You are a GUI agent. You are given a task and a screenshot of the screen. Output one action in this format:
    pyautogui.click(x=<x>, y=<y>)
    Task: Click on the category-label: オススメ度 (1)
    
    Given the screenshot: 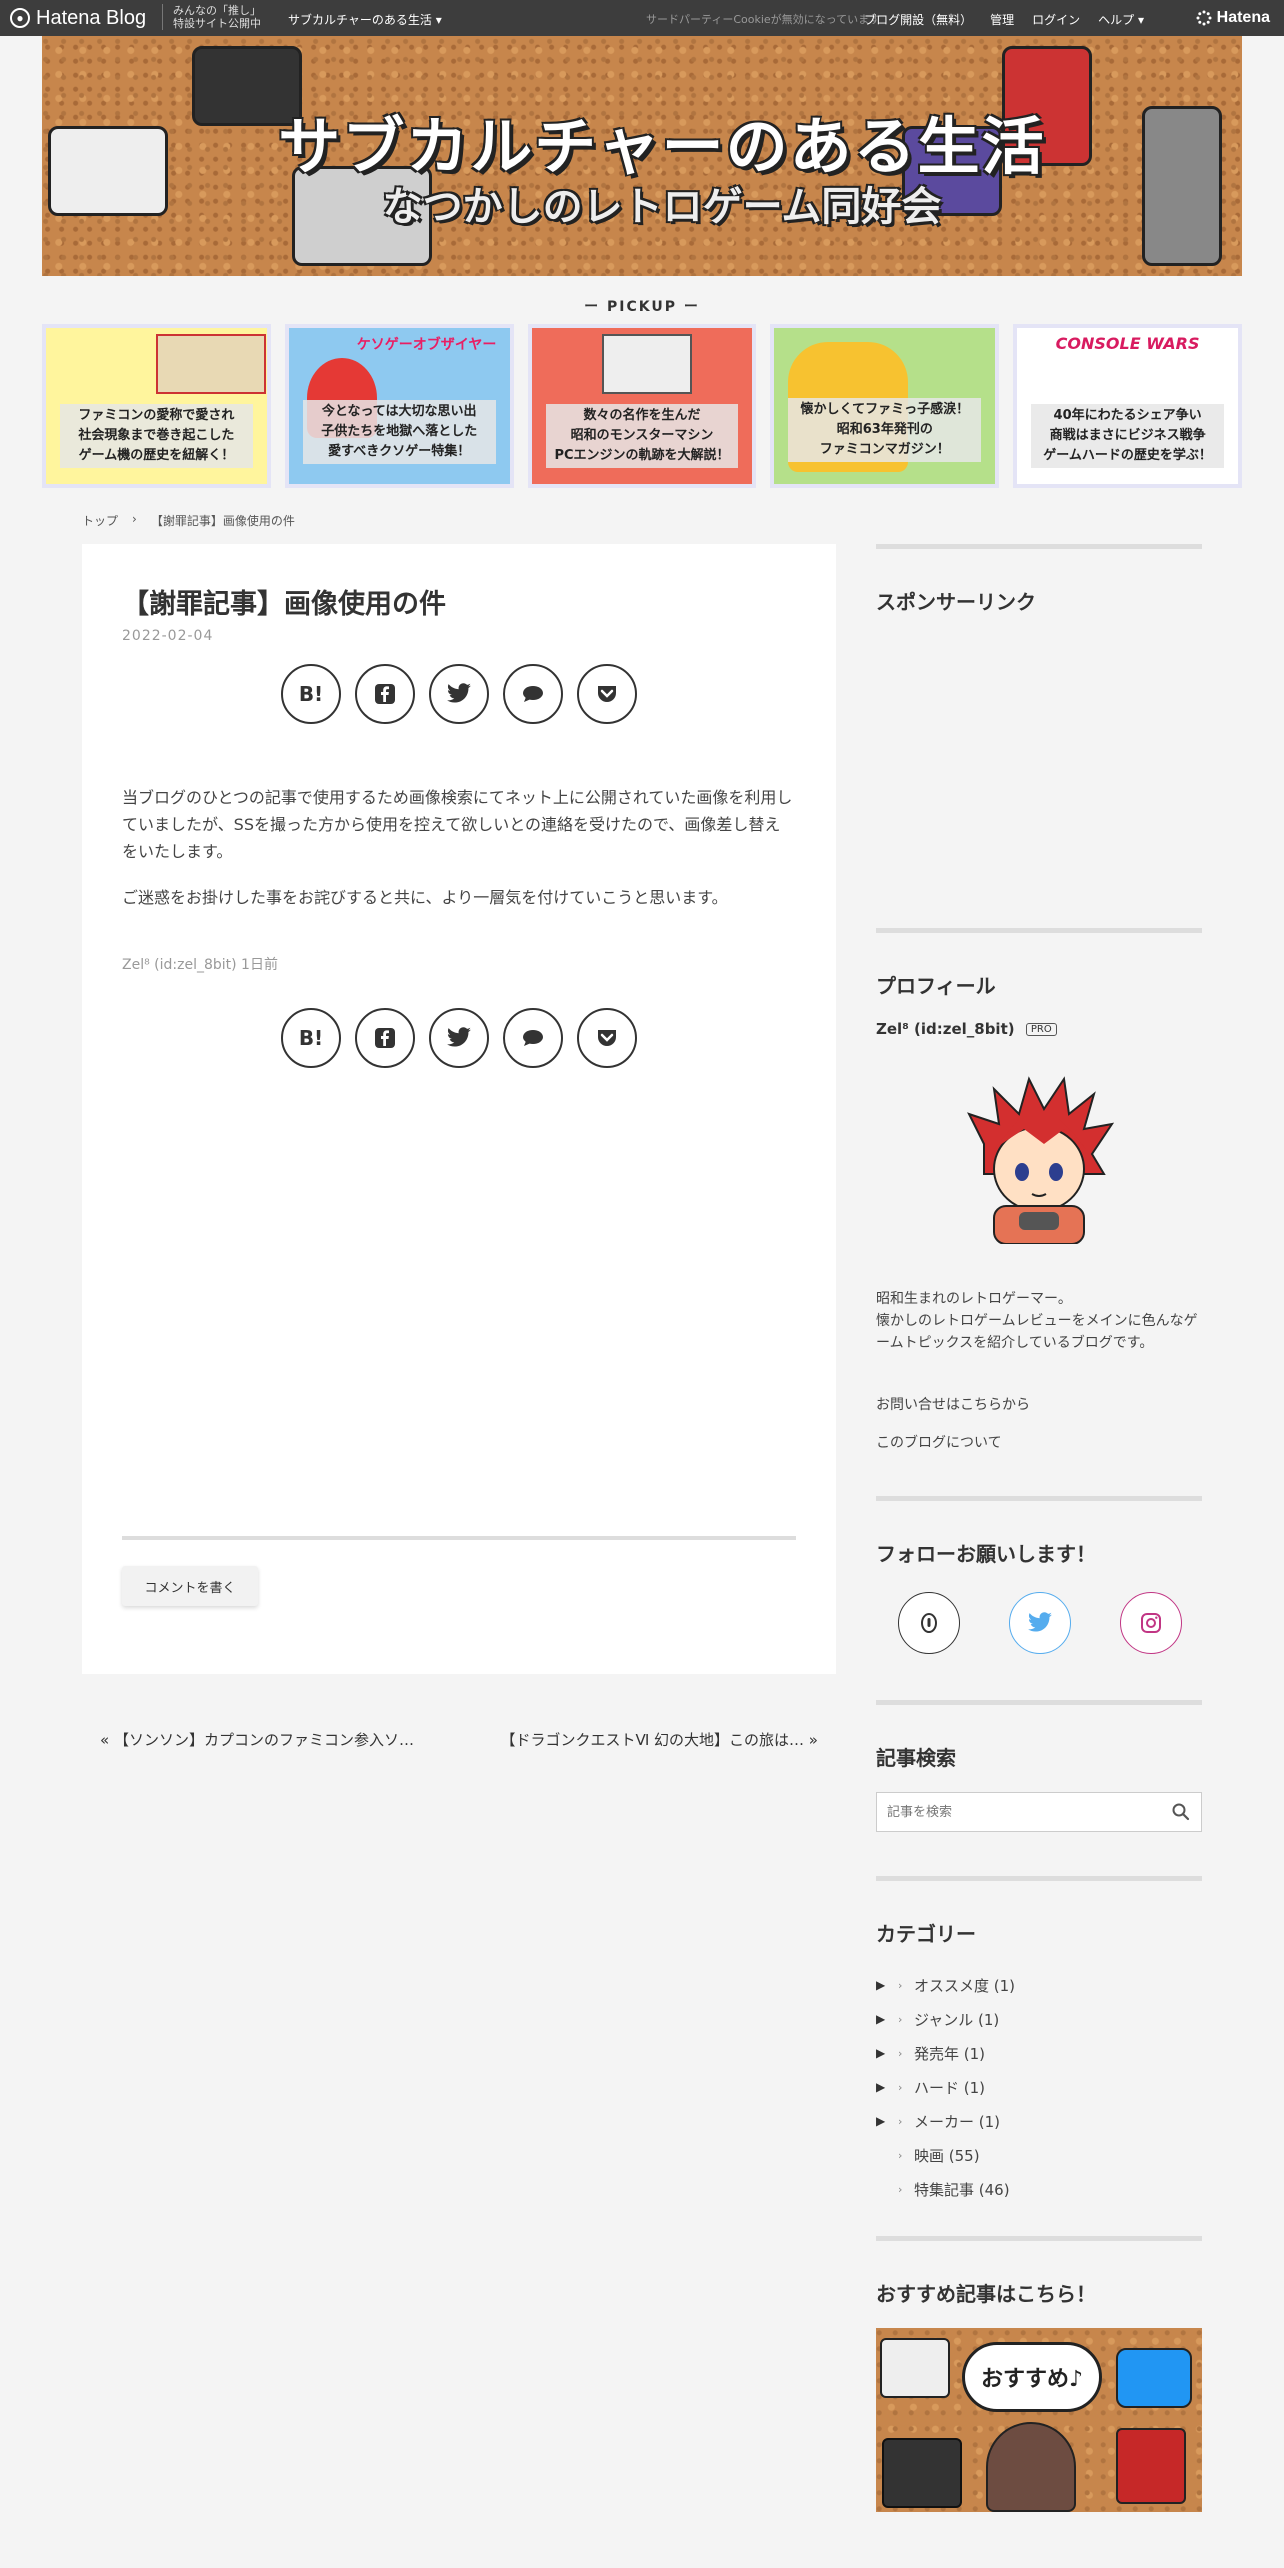 What is the action you would take?
    pyautogui.click(x=965, y=1985)
    